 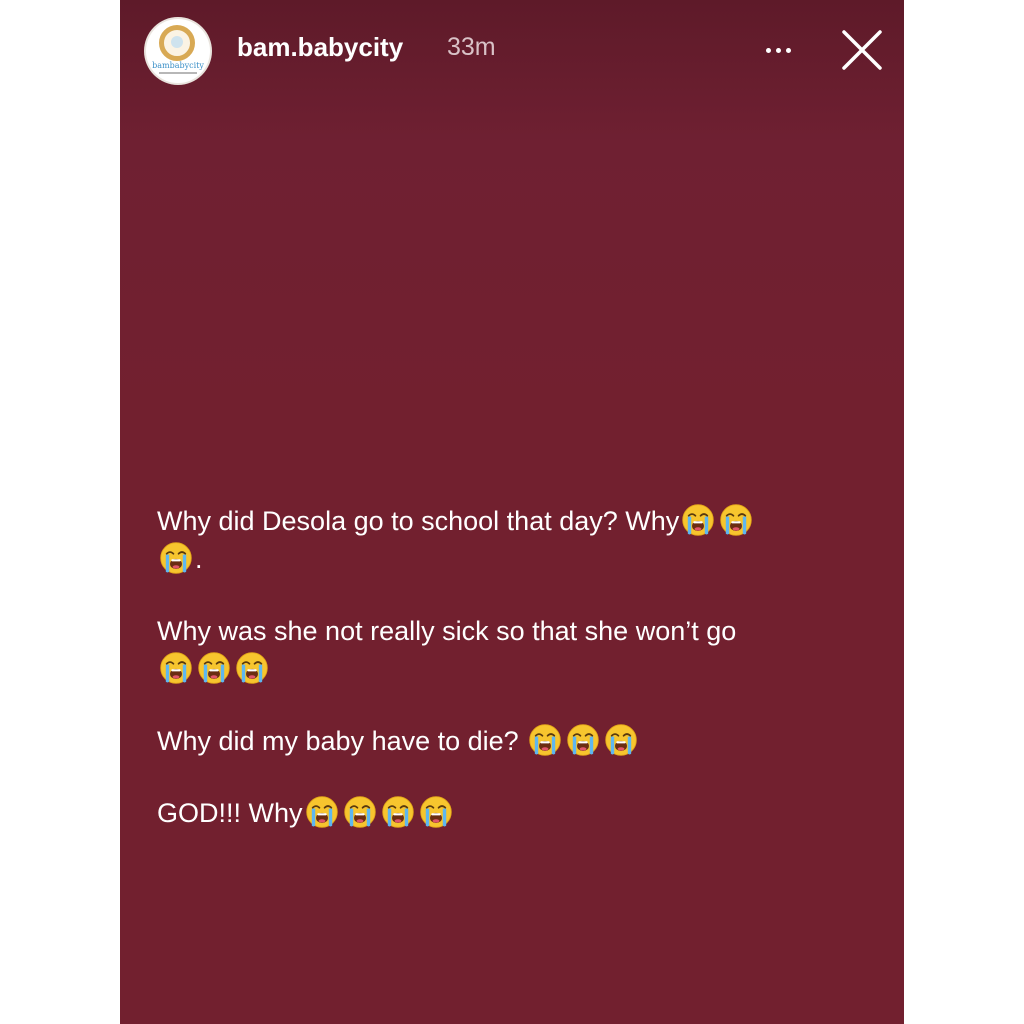 I want to click on username-link: bam.babycity, so click(x=320, y=47).